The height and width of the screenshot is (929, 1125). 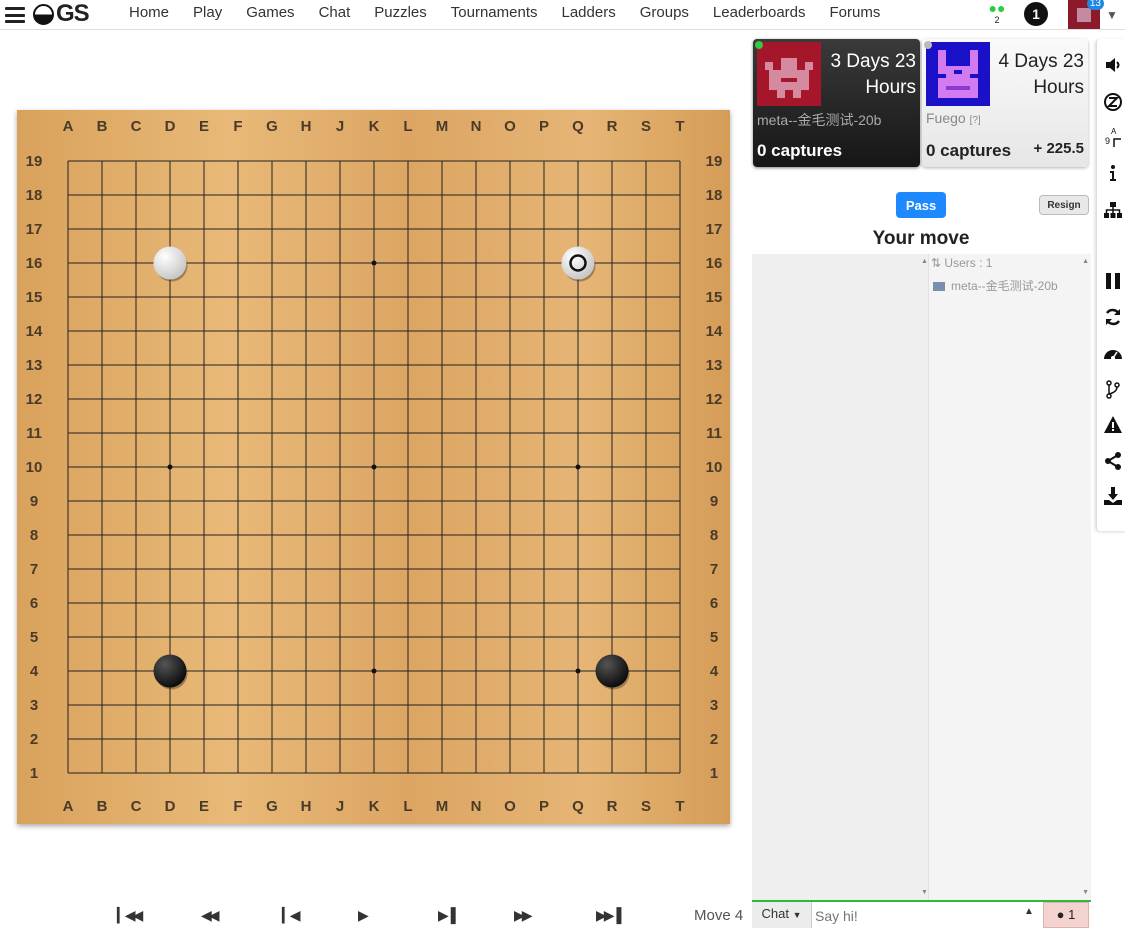 I want to click on white-clock-hours: Hours, so click(x=1058, y=87).